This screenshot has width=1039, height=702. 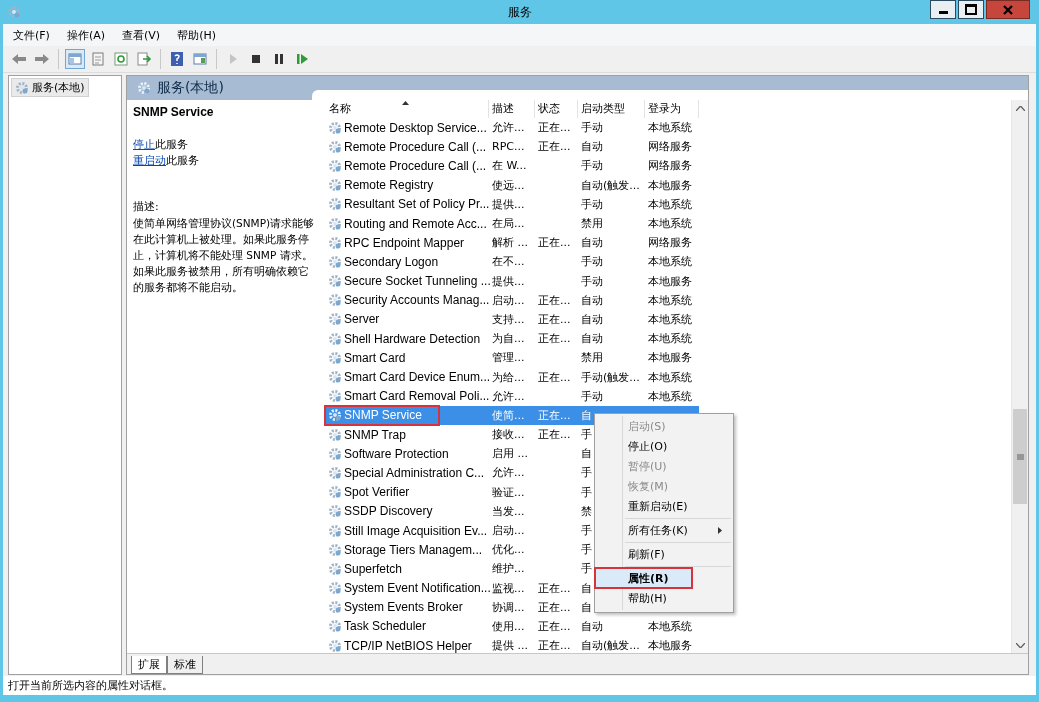 I want to click on action-link: 停止, so click(x=144, y=145).